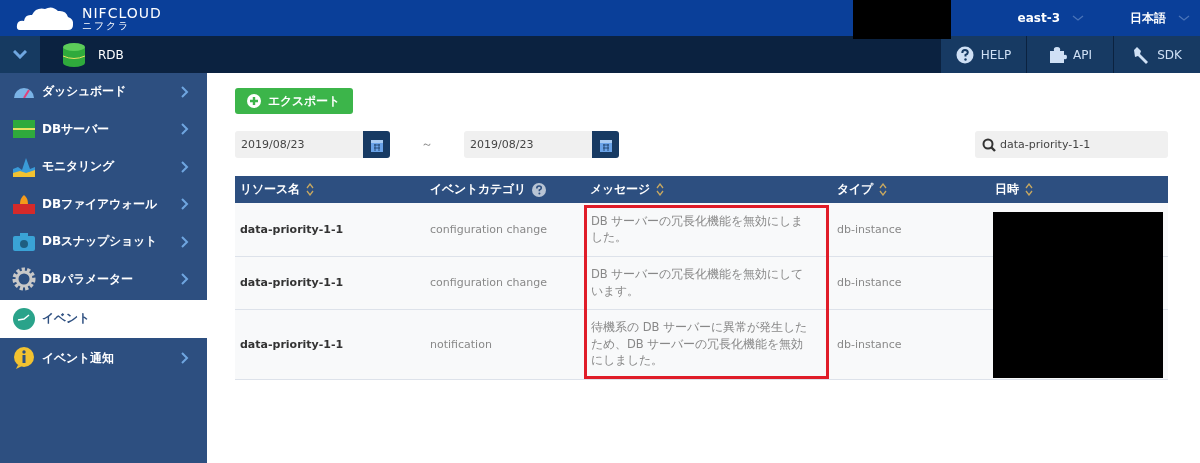 Image resolution: width=1200 pixels, height=463 pixels. I want to click on sidebar-item: ダッシュボード, so click(103, 92).